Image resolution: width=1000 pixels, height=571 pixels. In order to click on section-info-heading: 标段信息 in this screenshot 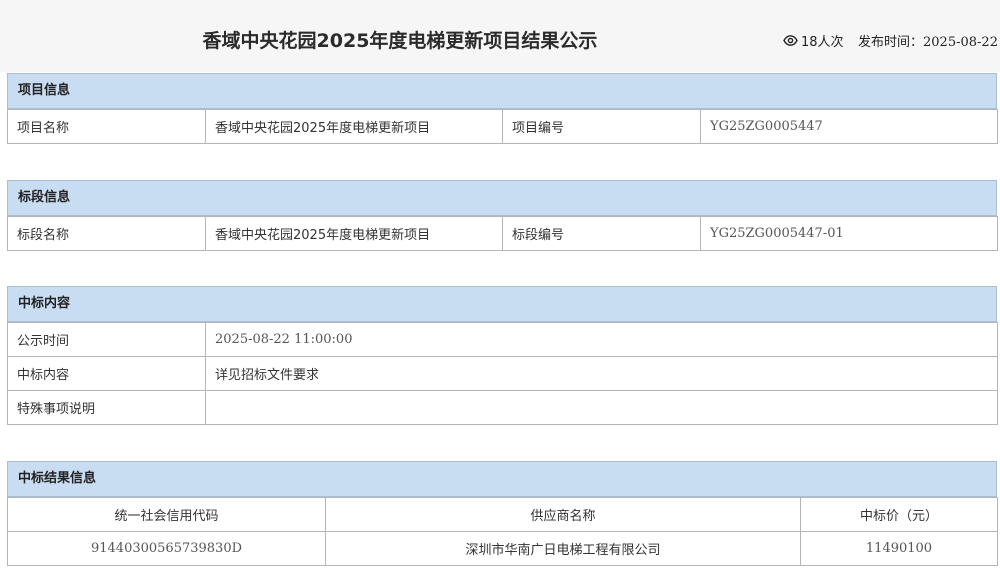, I will do `click(502, 198)`.